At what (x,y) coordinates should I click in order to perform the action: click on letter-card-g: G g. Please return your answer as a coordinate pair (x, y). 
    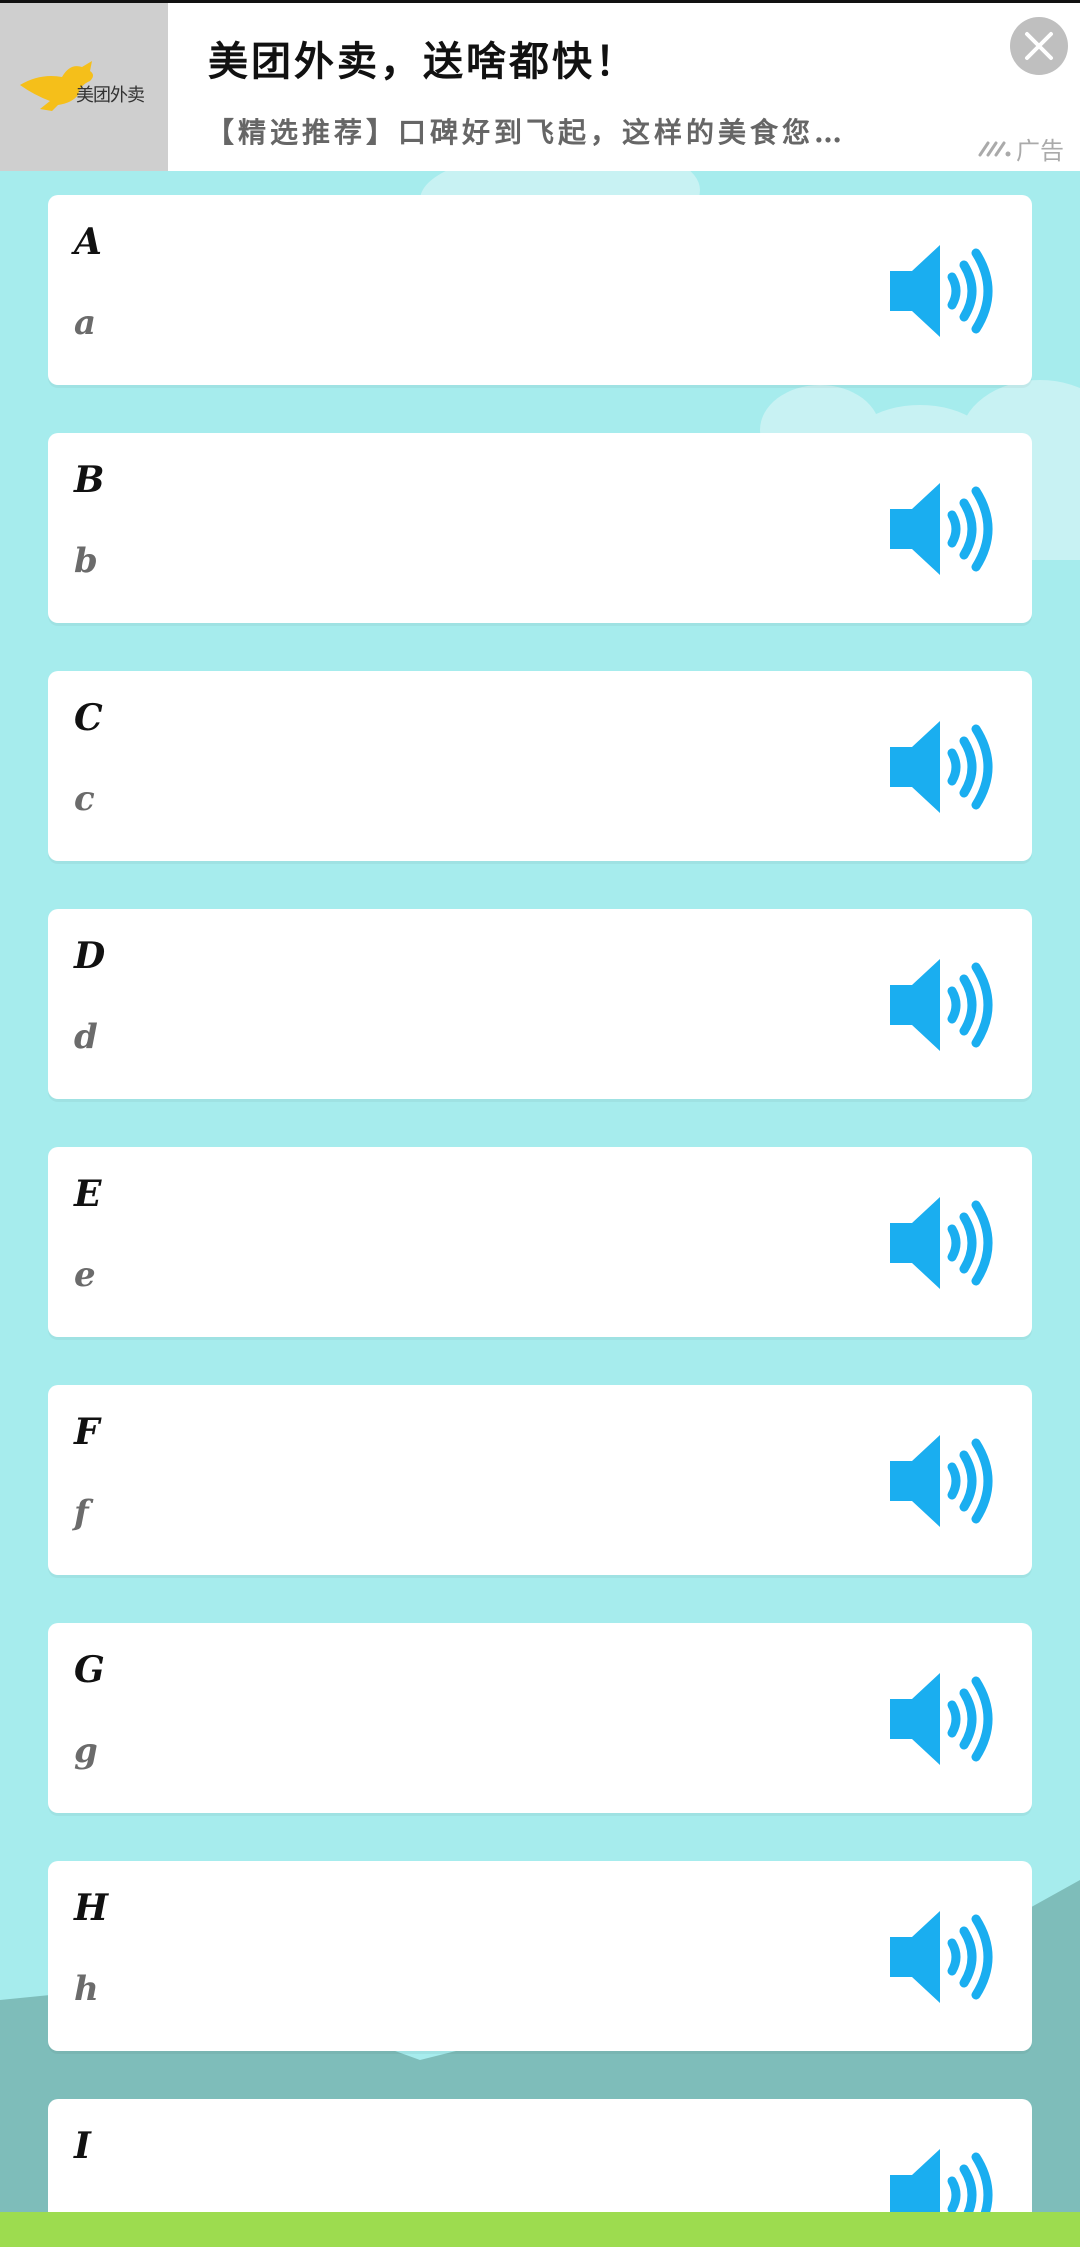
    Looking at the image, I should click on (540, 1718).